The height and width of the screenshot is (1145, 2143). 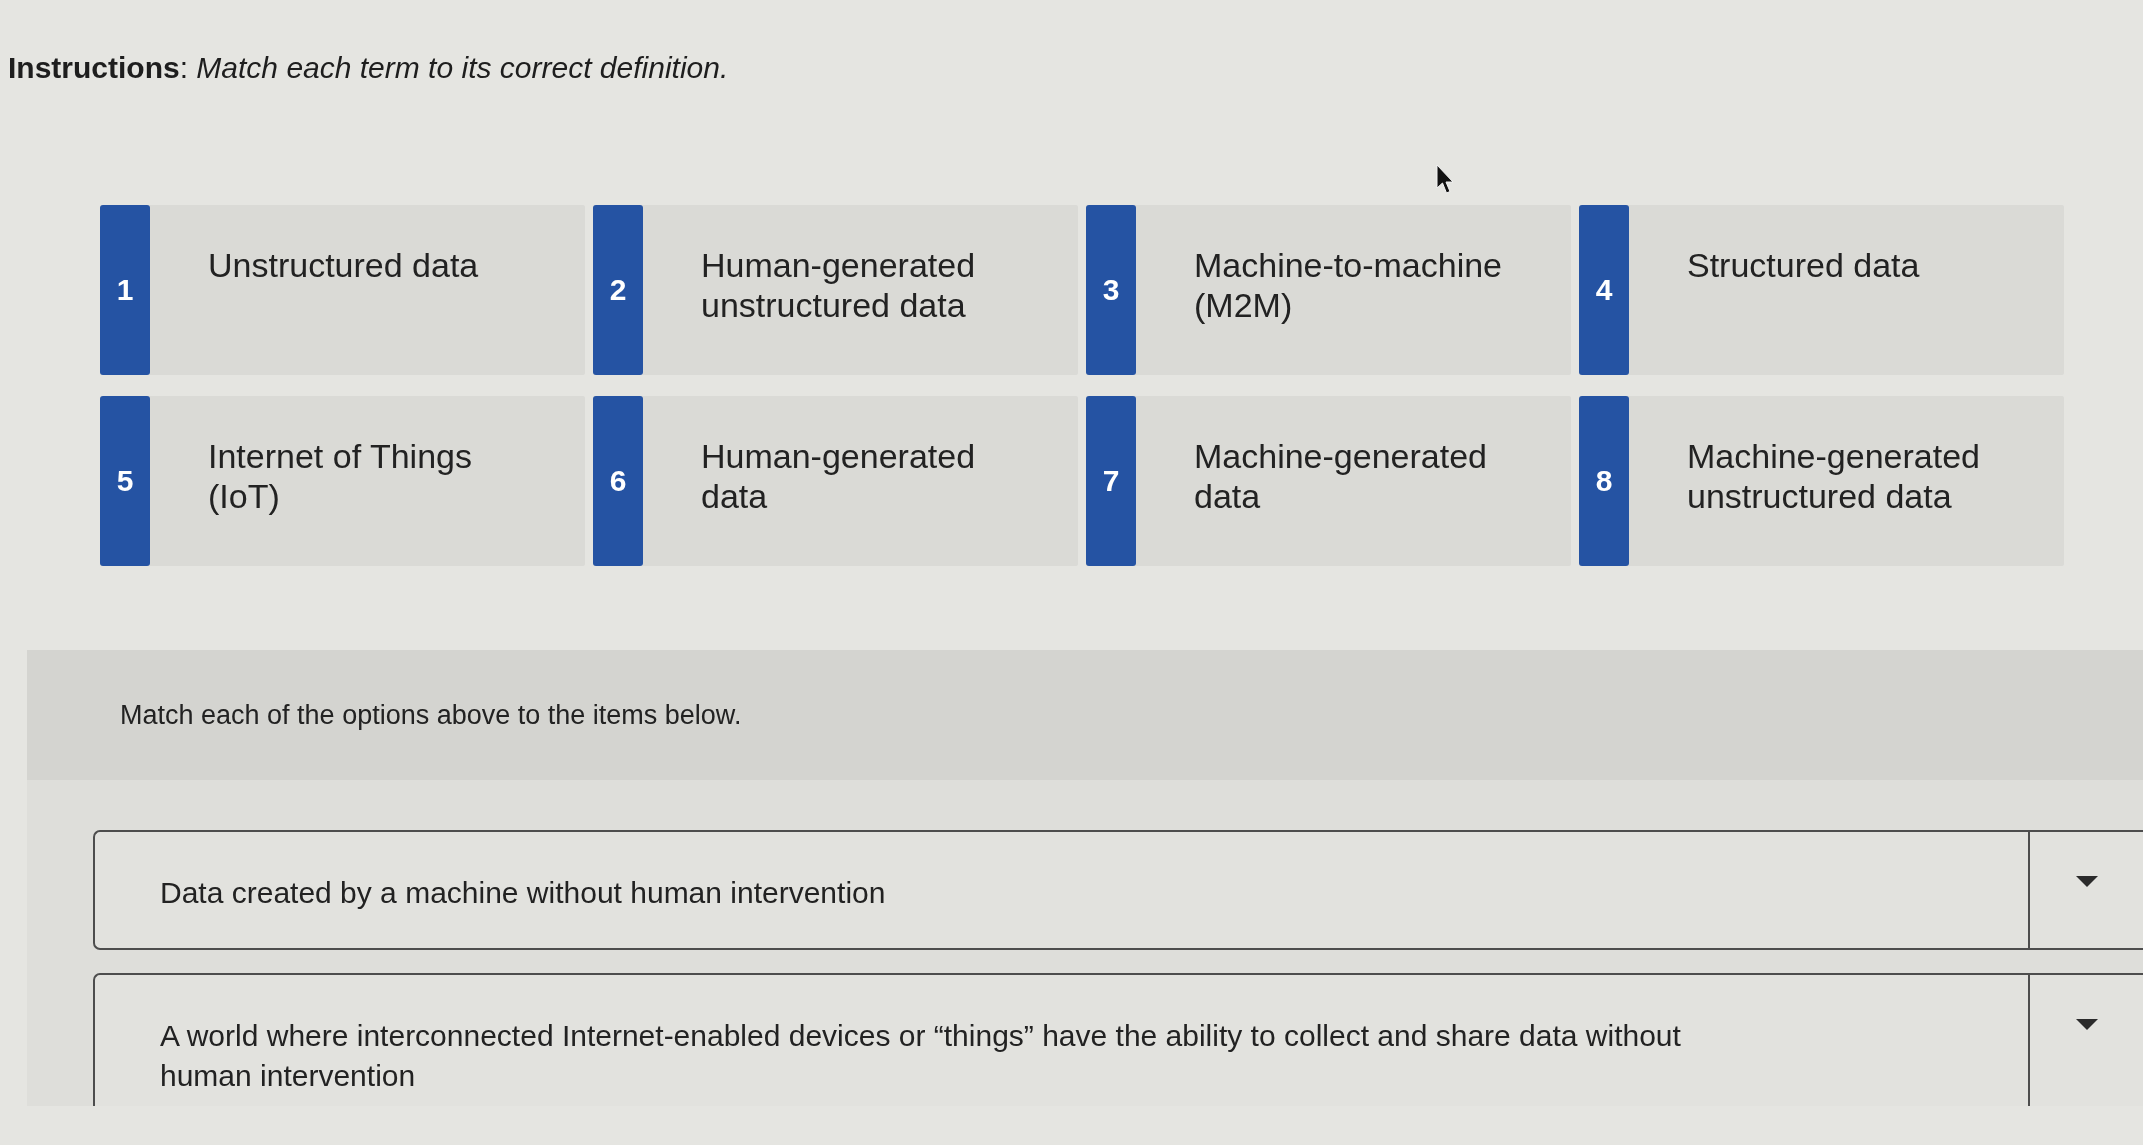 What do you see at coordinates (431, 715) in the screenshot?
I see `prompt-text: Match each of the options above to the items below.` at bounding box center [431, 715].